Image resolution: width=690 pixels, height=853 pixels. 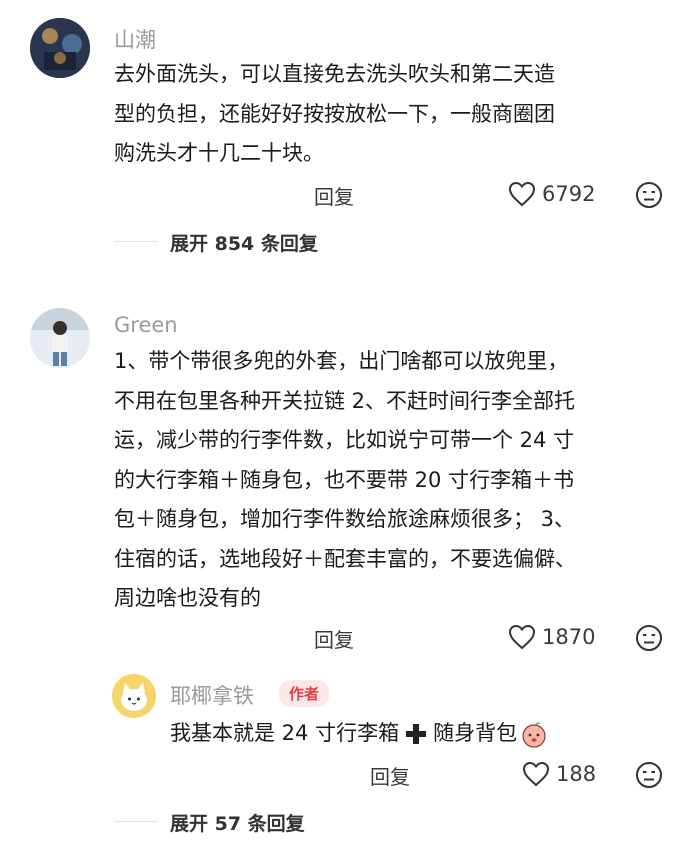 What do you see at coordinates (135, 39) in the screenshot?
I see `comment-username: 山潮` at bounding box center [135, 39].